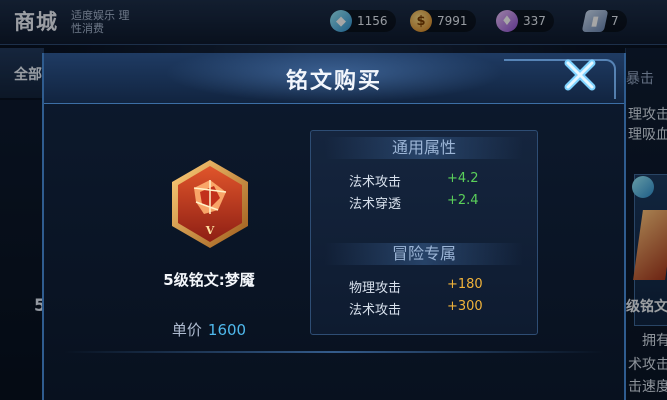 The image size is (667, 400). I want to click on attribute-row: 物理攻击 +180, so click(424, 287).